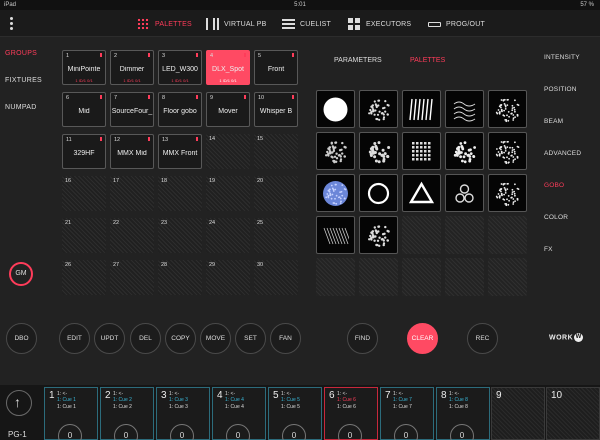  What do you see at coordinates (180, 338) in the screenshot?
I see `copy-button: COPY` at bounding box center [180, 338].